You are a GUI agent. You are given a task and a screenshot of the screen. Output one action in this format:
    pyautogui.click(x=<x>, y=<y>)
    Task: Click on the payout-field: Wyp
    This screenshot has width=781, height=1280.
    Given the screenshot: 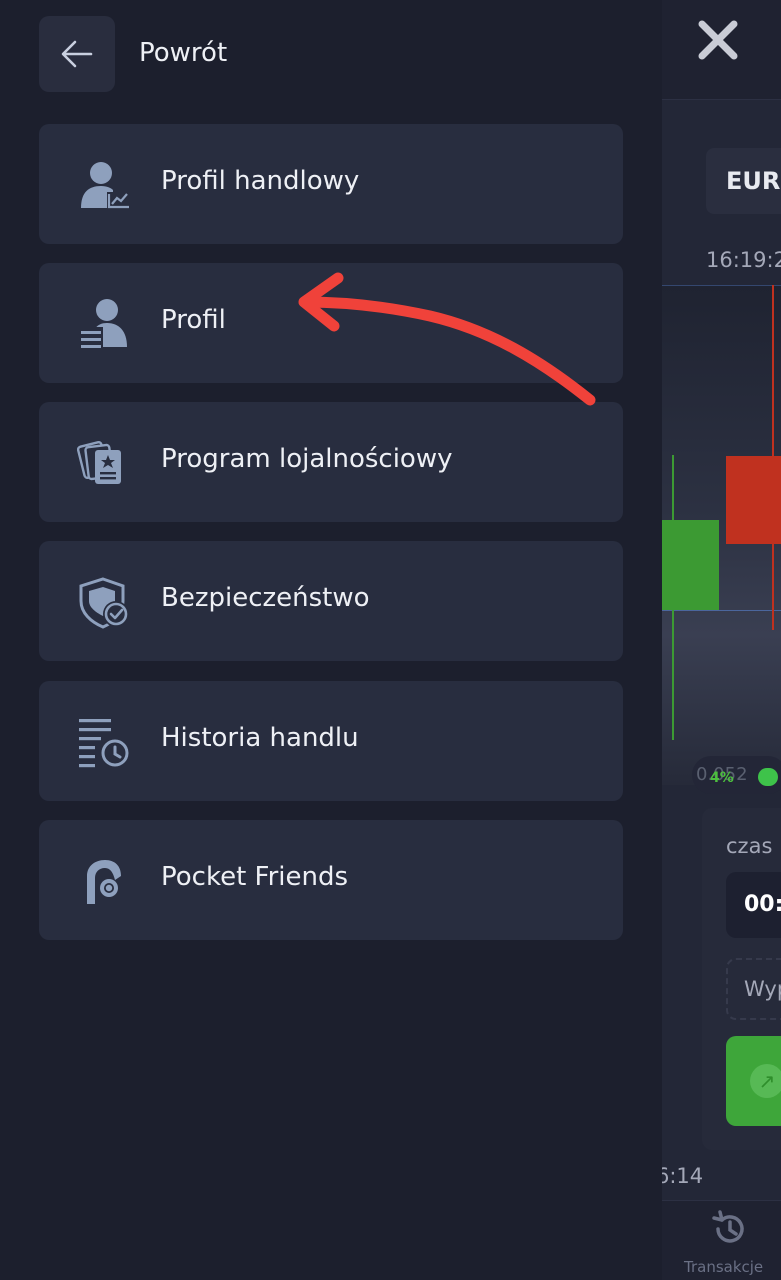 What is the action you would take?
    pyautogui.click(x=753, y=989)
    